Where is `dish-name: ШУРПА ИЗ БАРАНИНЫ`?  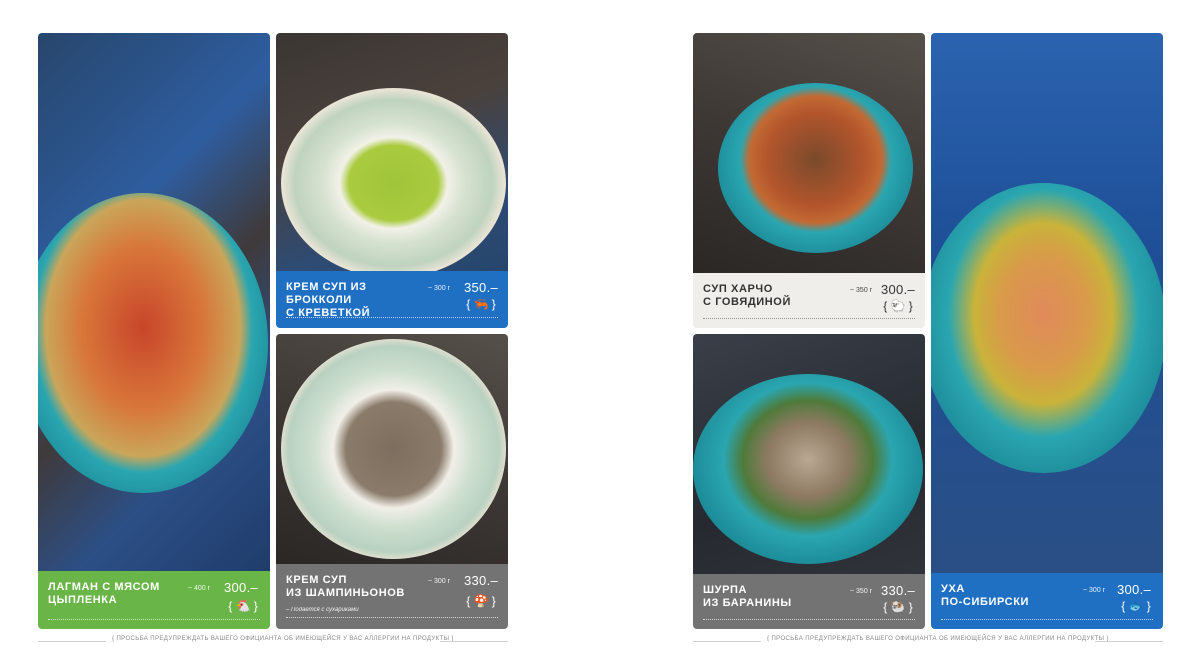
dish-name: ШУРПА ИЗ БАРАНИНЫ is located at coordinates (747, 596).